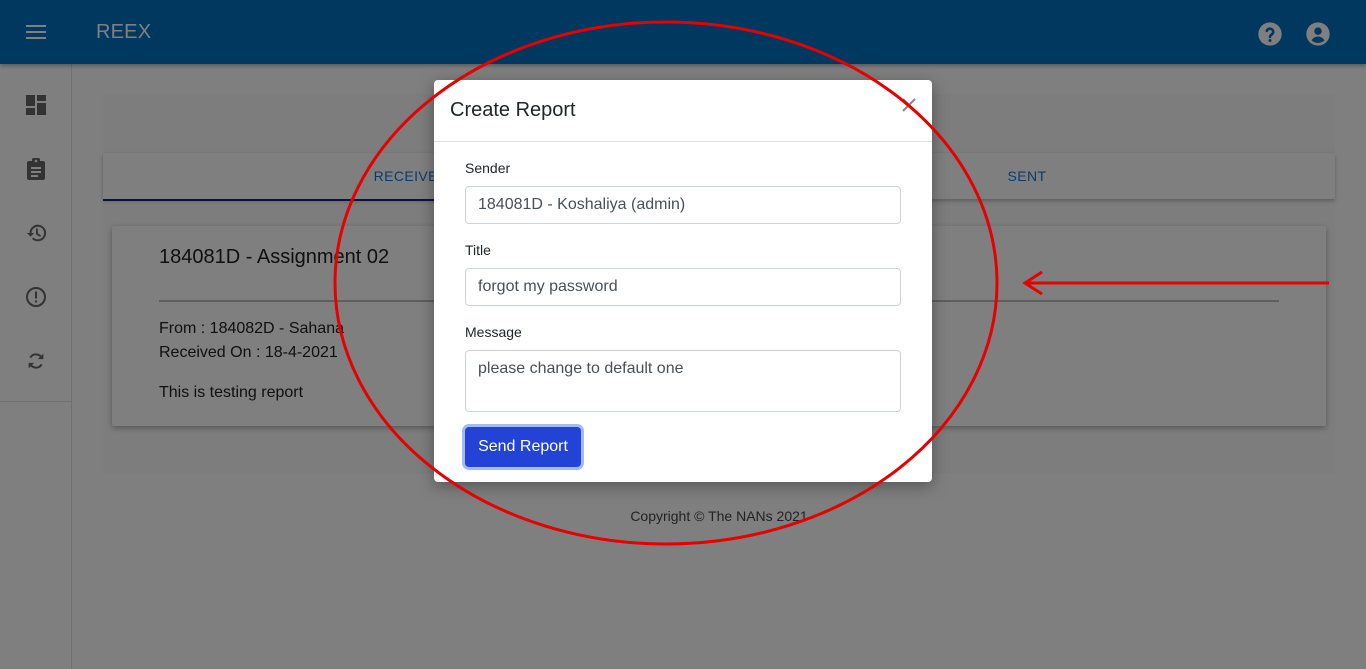 The image size is (1366, 669). I want to click on message-label: Message, so click(493, 332).